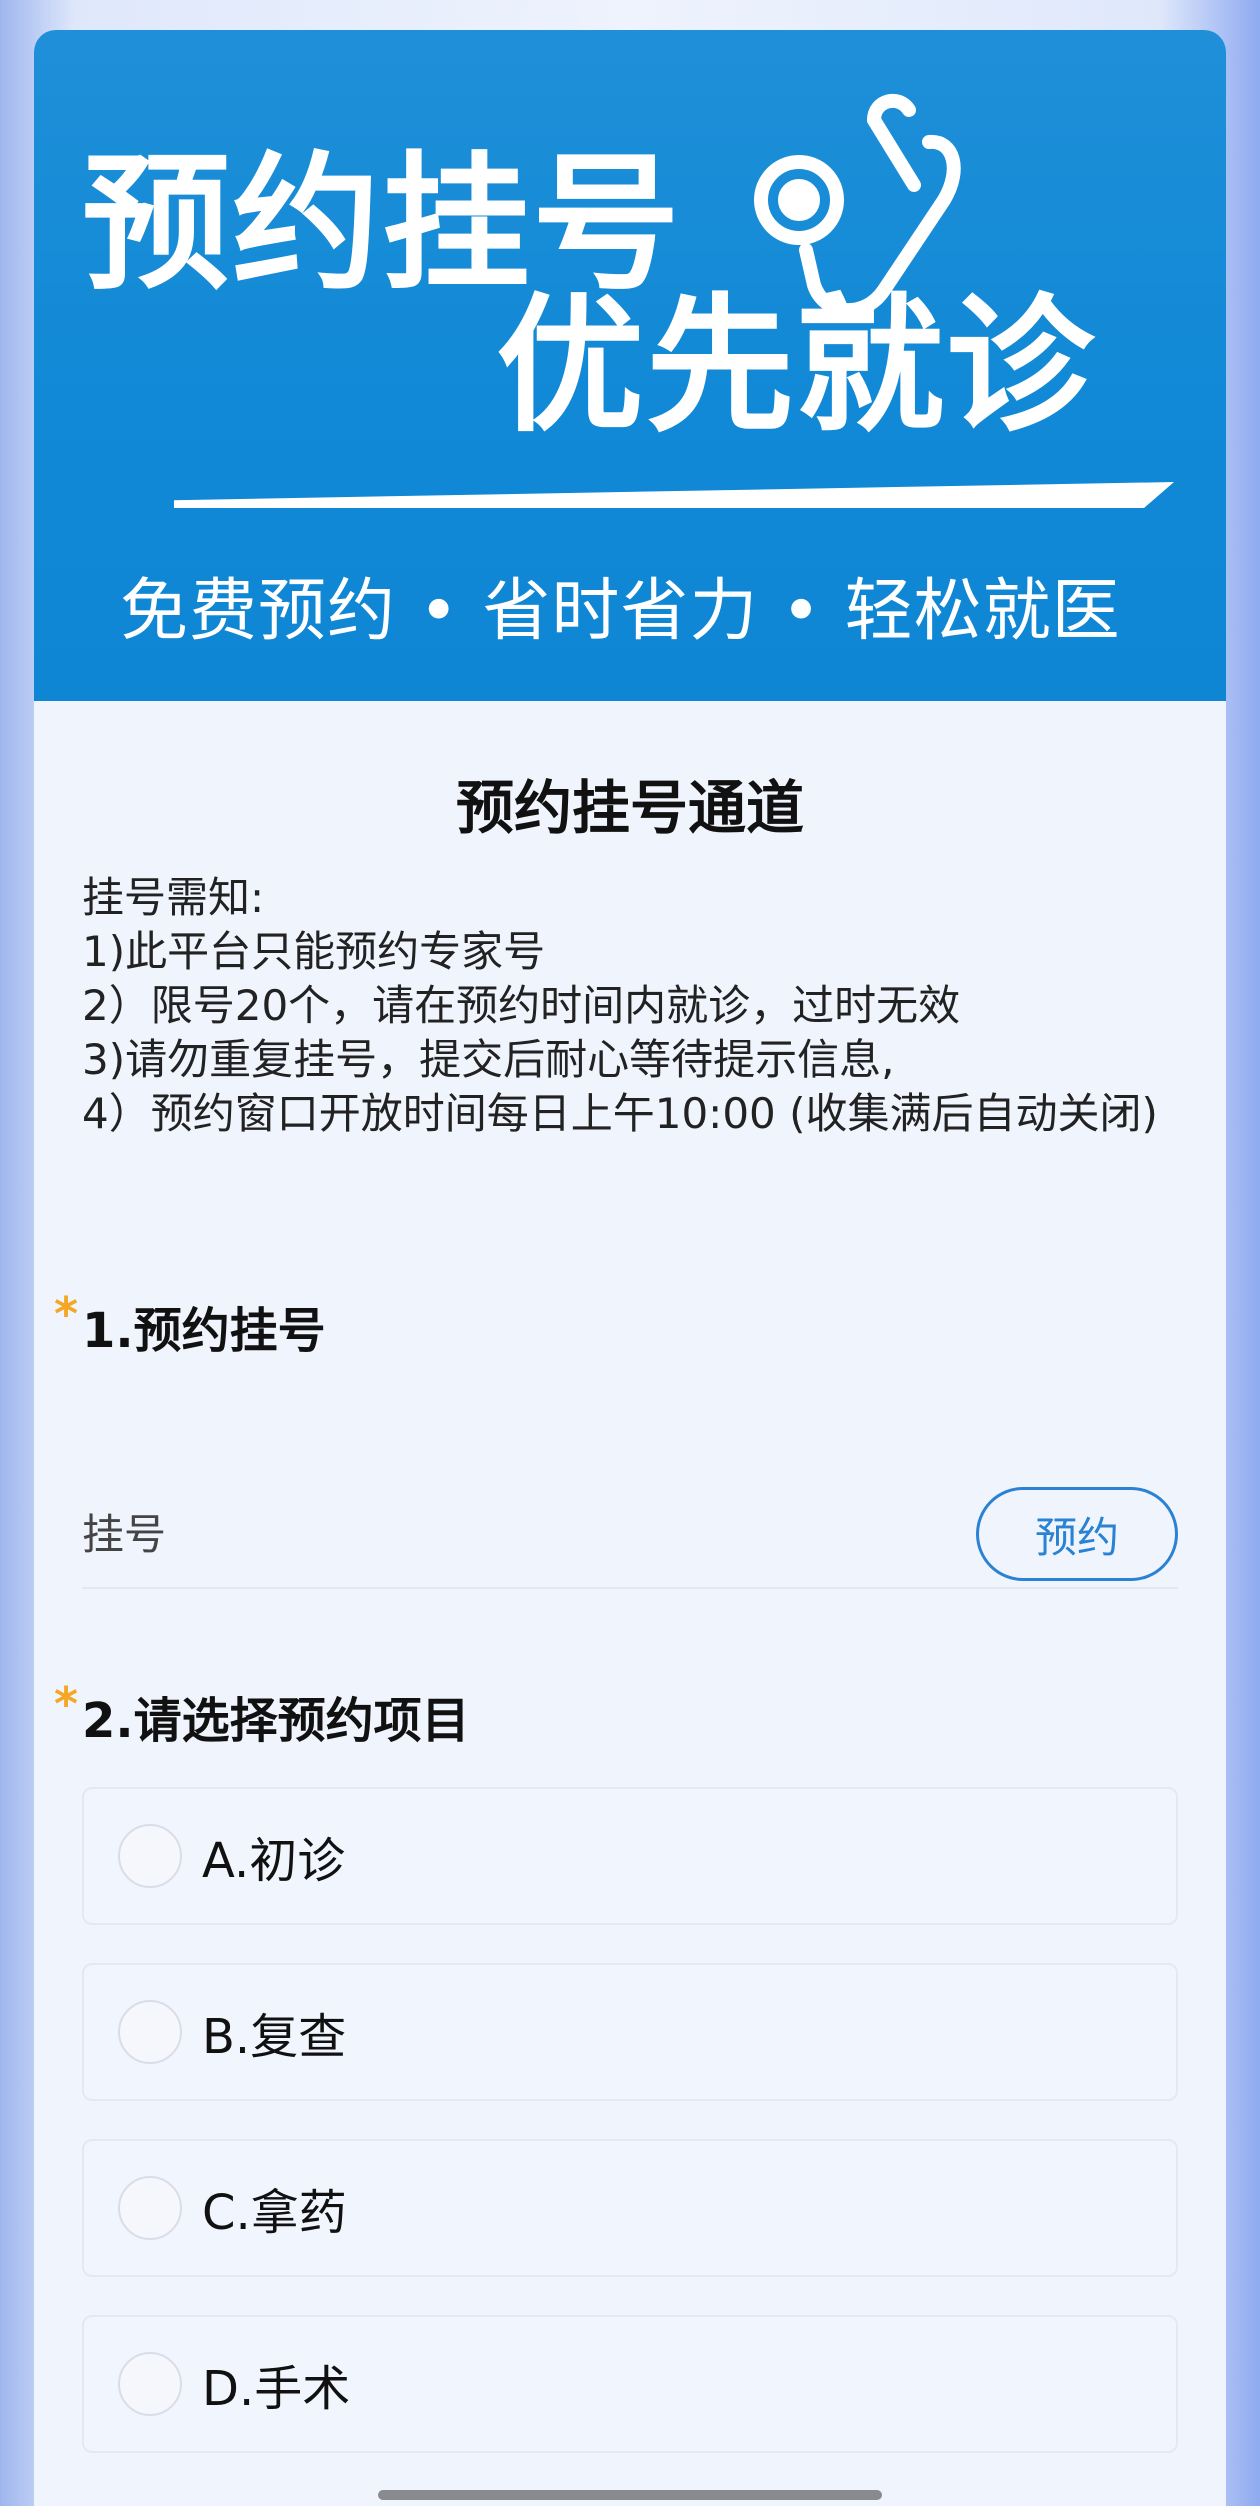  What do you see at coordinates (276, 2389) in the screenshot?
I see `option-label: D.手术` at bounding box center [276, 2389].